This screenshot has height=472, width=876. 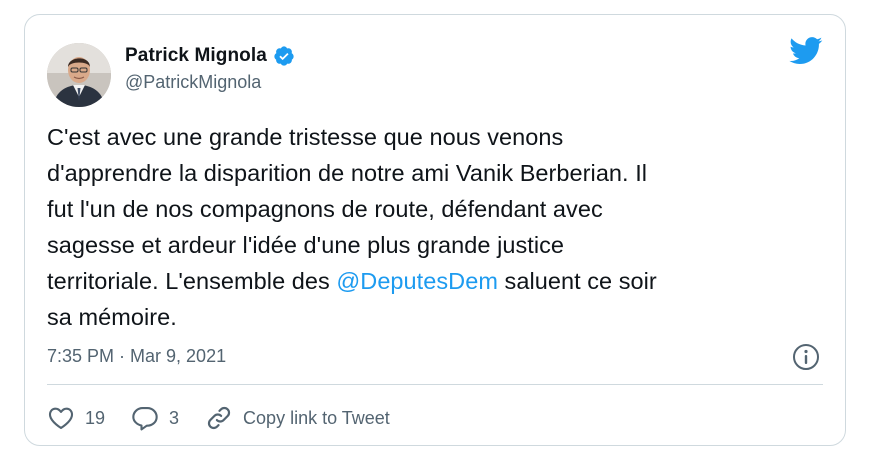 What do you see at coordinates (193, 82) in the screenshot?
I see `author-handle: @PatrickMignola` at bounding box center [193, 82].